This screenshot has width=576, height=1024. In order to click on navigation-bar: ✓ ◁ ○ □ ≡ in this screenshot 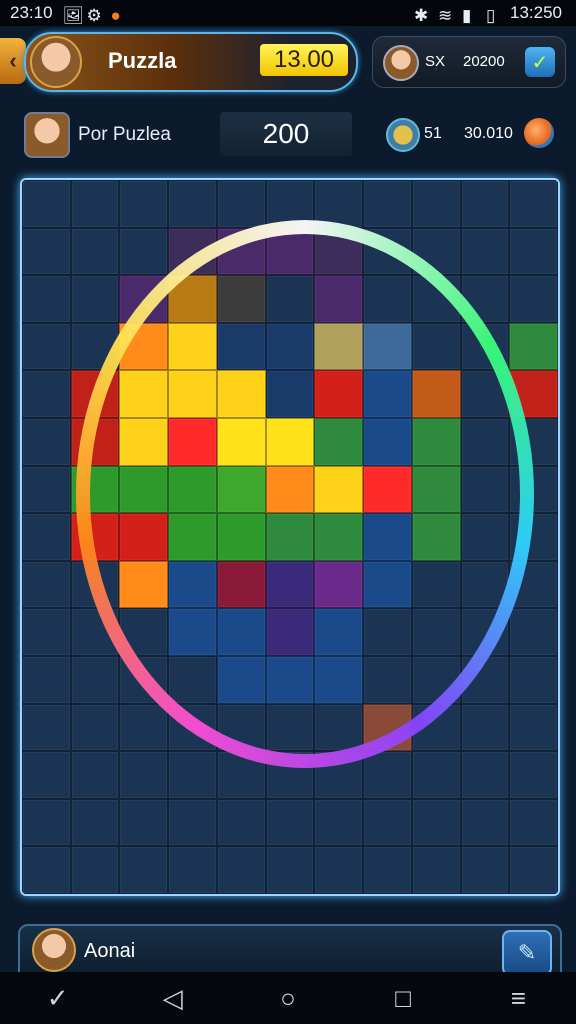, I will do `click(288, 998)`.